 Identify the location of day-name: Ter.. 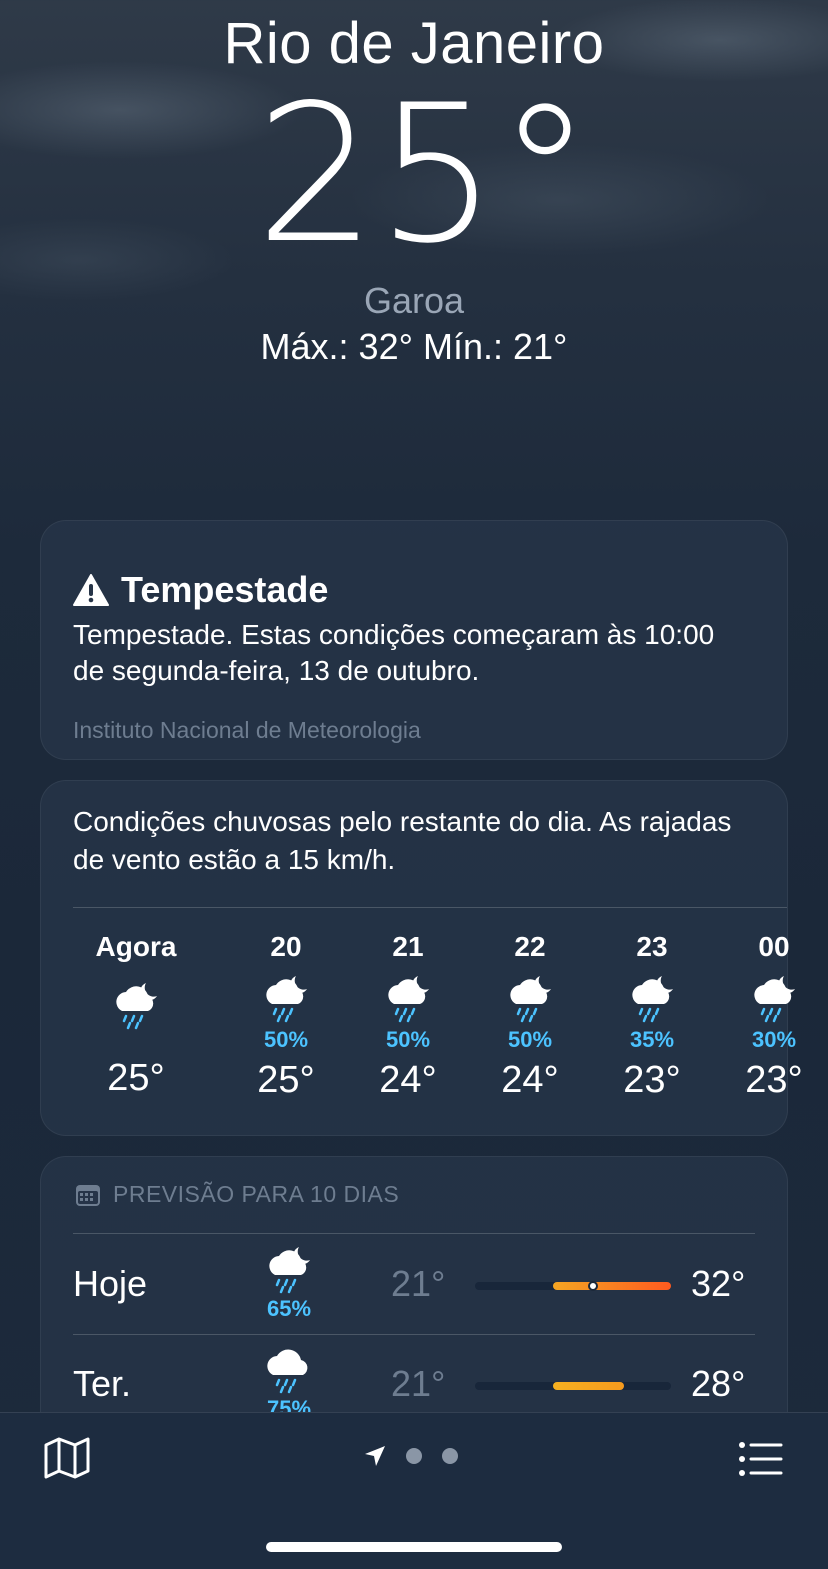
(102, 1383).